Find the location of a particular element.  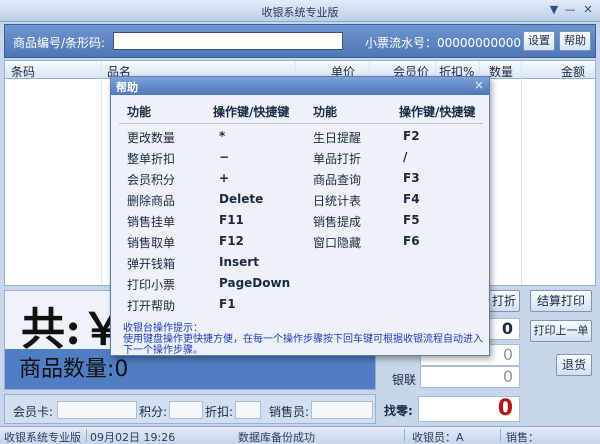

points-input is located at coordinates (186, 410).